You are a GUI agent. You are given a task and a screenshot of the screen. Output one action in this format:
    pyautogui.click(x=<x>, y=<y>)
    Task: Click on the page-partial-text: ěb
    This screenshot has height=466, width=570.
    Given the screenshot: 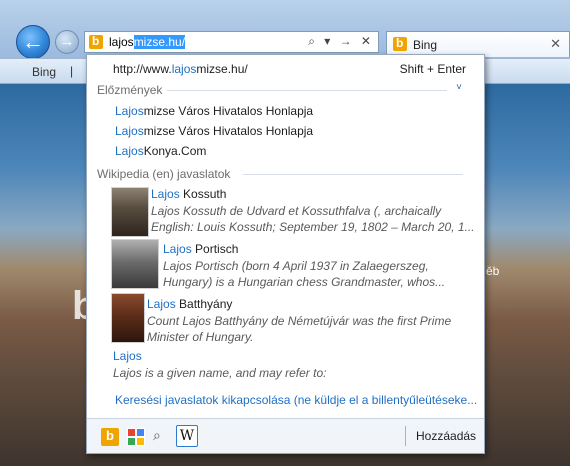 What is the action you would take?
    pyautogui.click(x=493, y=271)
    